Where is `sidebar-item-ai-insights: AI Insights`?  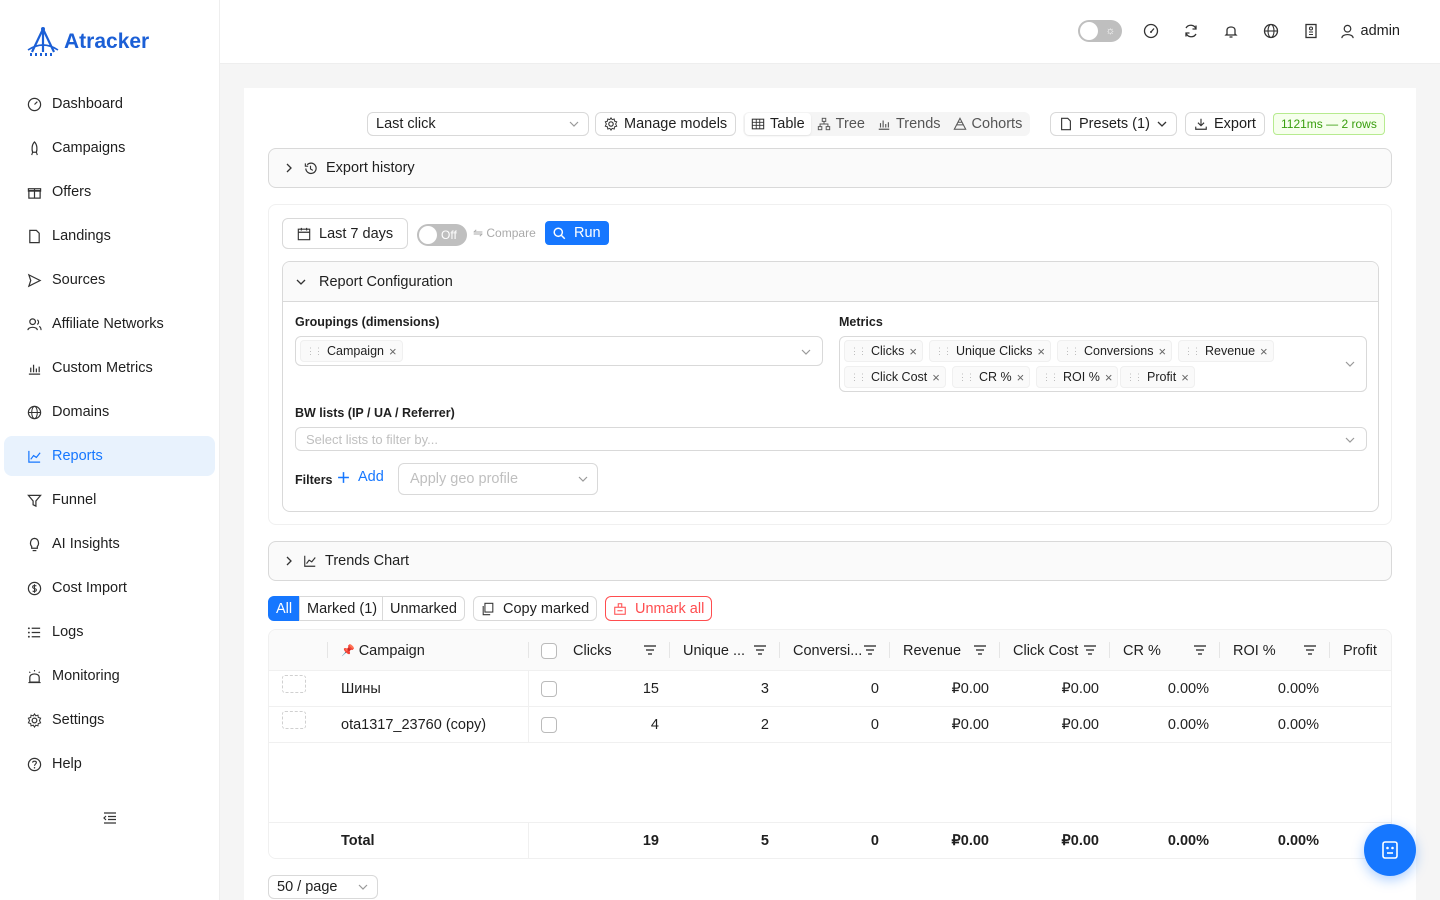
sidebar-item-ai-insights: AI Insights is located at coordinates (109, 544).